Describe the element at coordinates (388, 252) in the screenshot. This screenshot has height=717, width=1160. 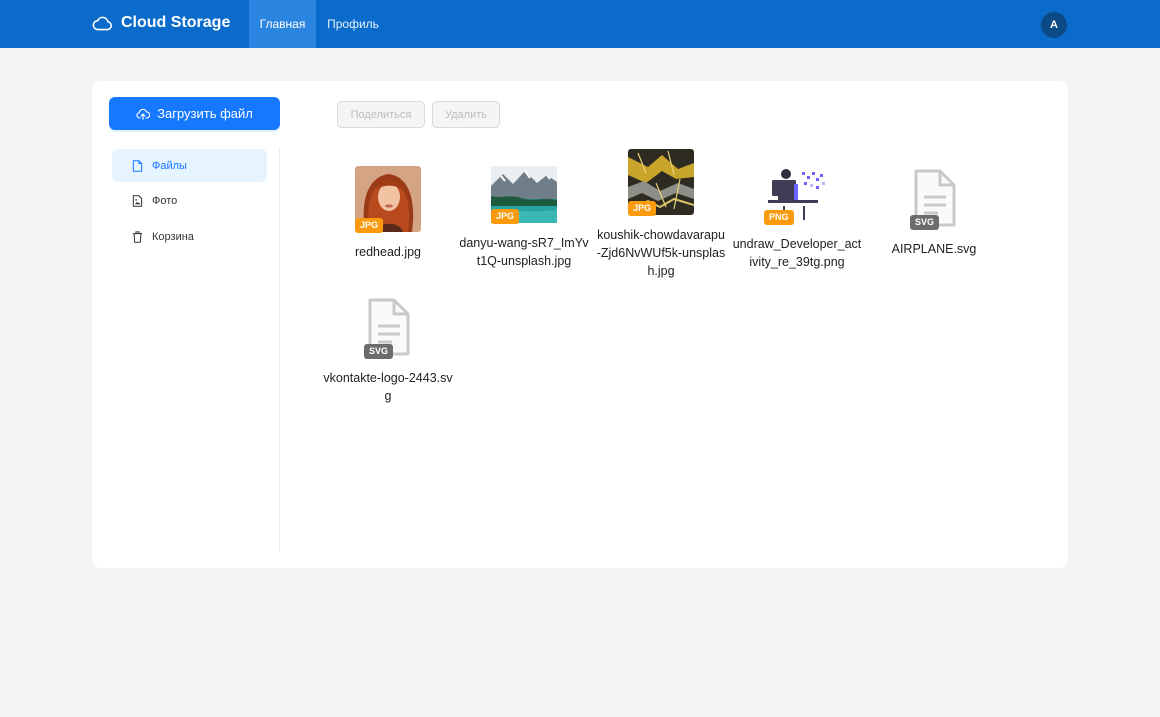
I see `file-name: redhead.jpg` at that location.